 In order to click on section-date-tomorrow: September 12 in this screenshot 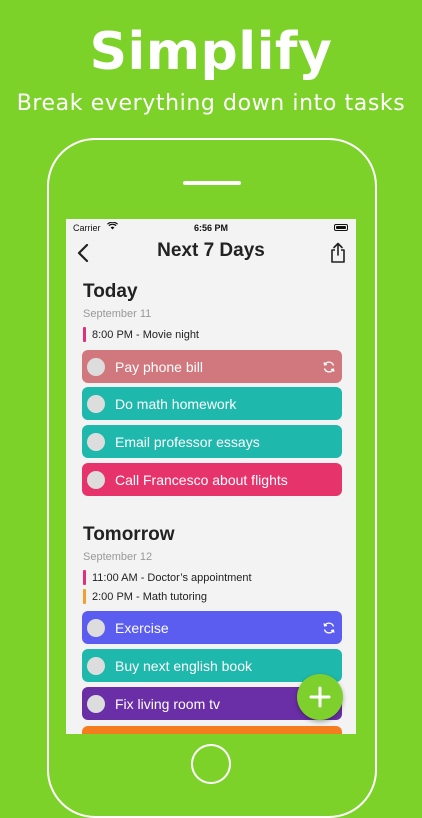, I will do `click(118, 557)`.